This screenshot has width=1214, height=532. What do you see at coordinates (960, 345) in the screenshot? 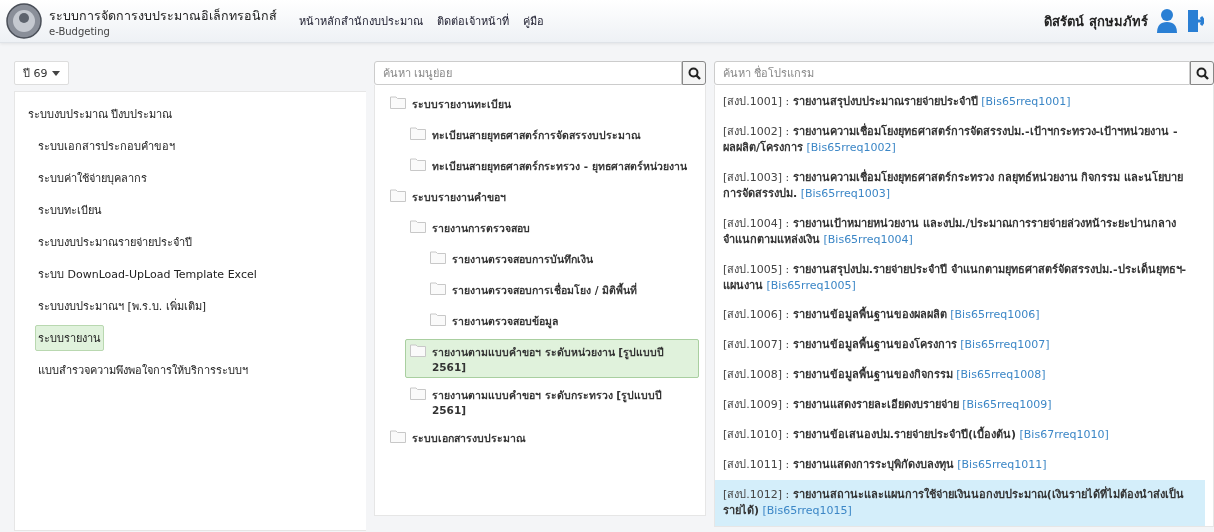
I see `program-item: [สงป.1007] : รายงานข้อมูลพื้นฐานของโครงการ [Bis65rreq1007]` at bounding box center [960, 345].